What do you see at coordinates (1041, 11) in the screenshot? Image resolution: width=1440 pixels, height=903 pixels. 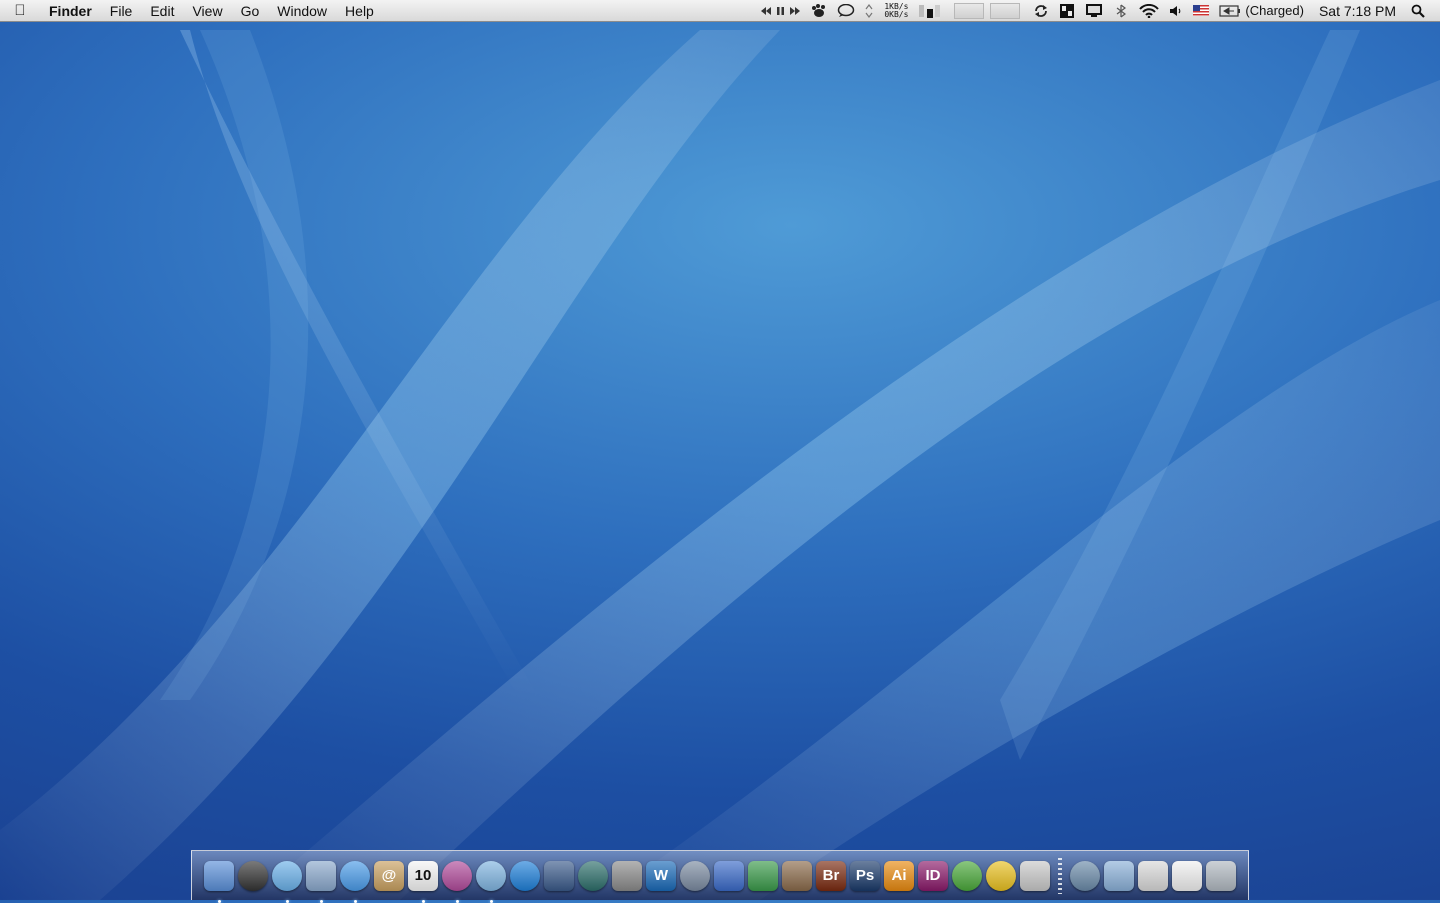 I see `sync-icon` at bounding box center [1041, 11].